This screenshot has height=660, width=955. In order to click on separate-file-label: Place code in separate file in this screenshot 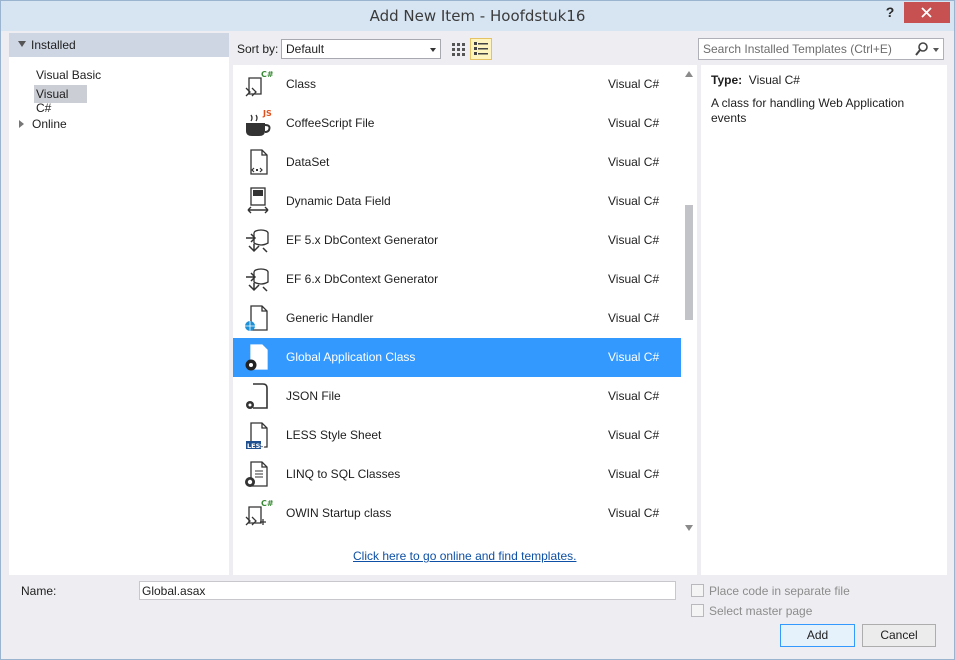, I will do `click(779, 591)`.